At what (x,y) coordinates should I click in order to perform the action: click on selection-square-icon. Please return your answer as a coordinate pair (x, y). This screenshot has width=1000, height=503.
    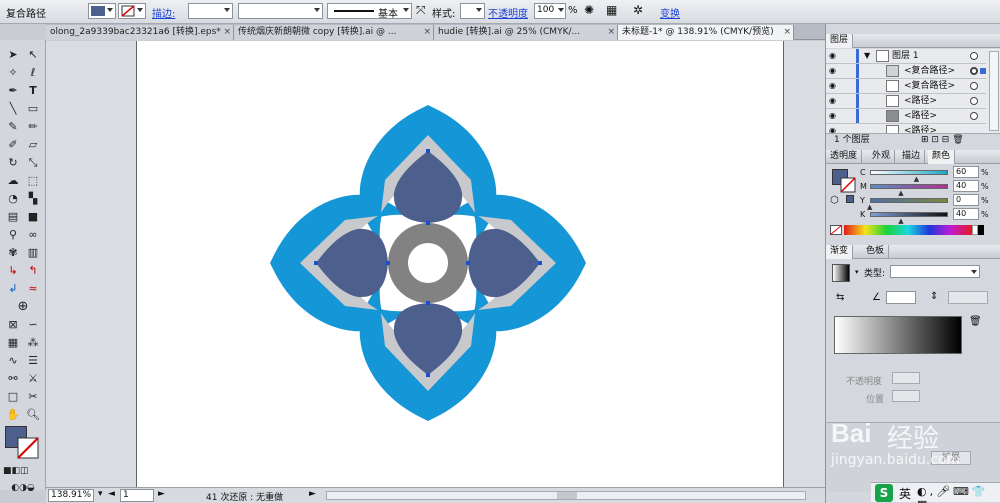
    Looking at the image, I should click on (983, 71).